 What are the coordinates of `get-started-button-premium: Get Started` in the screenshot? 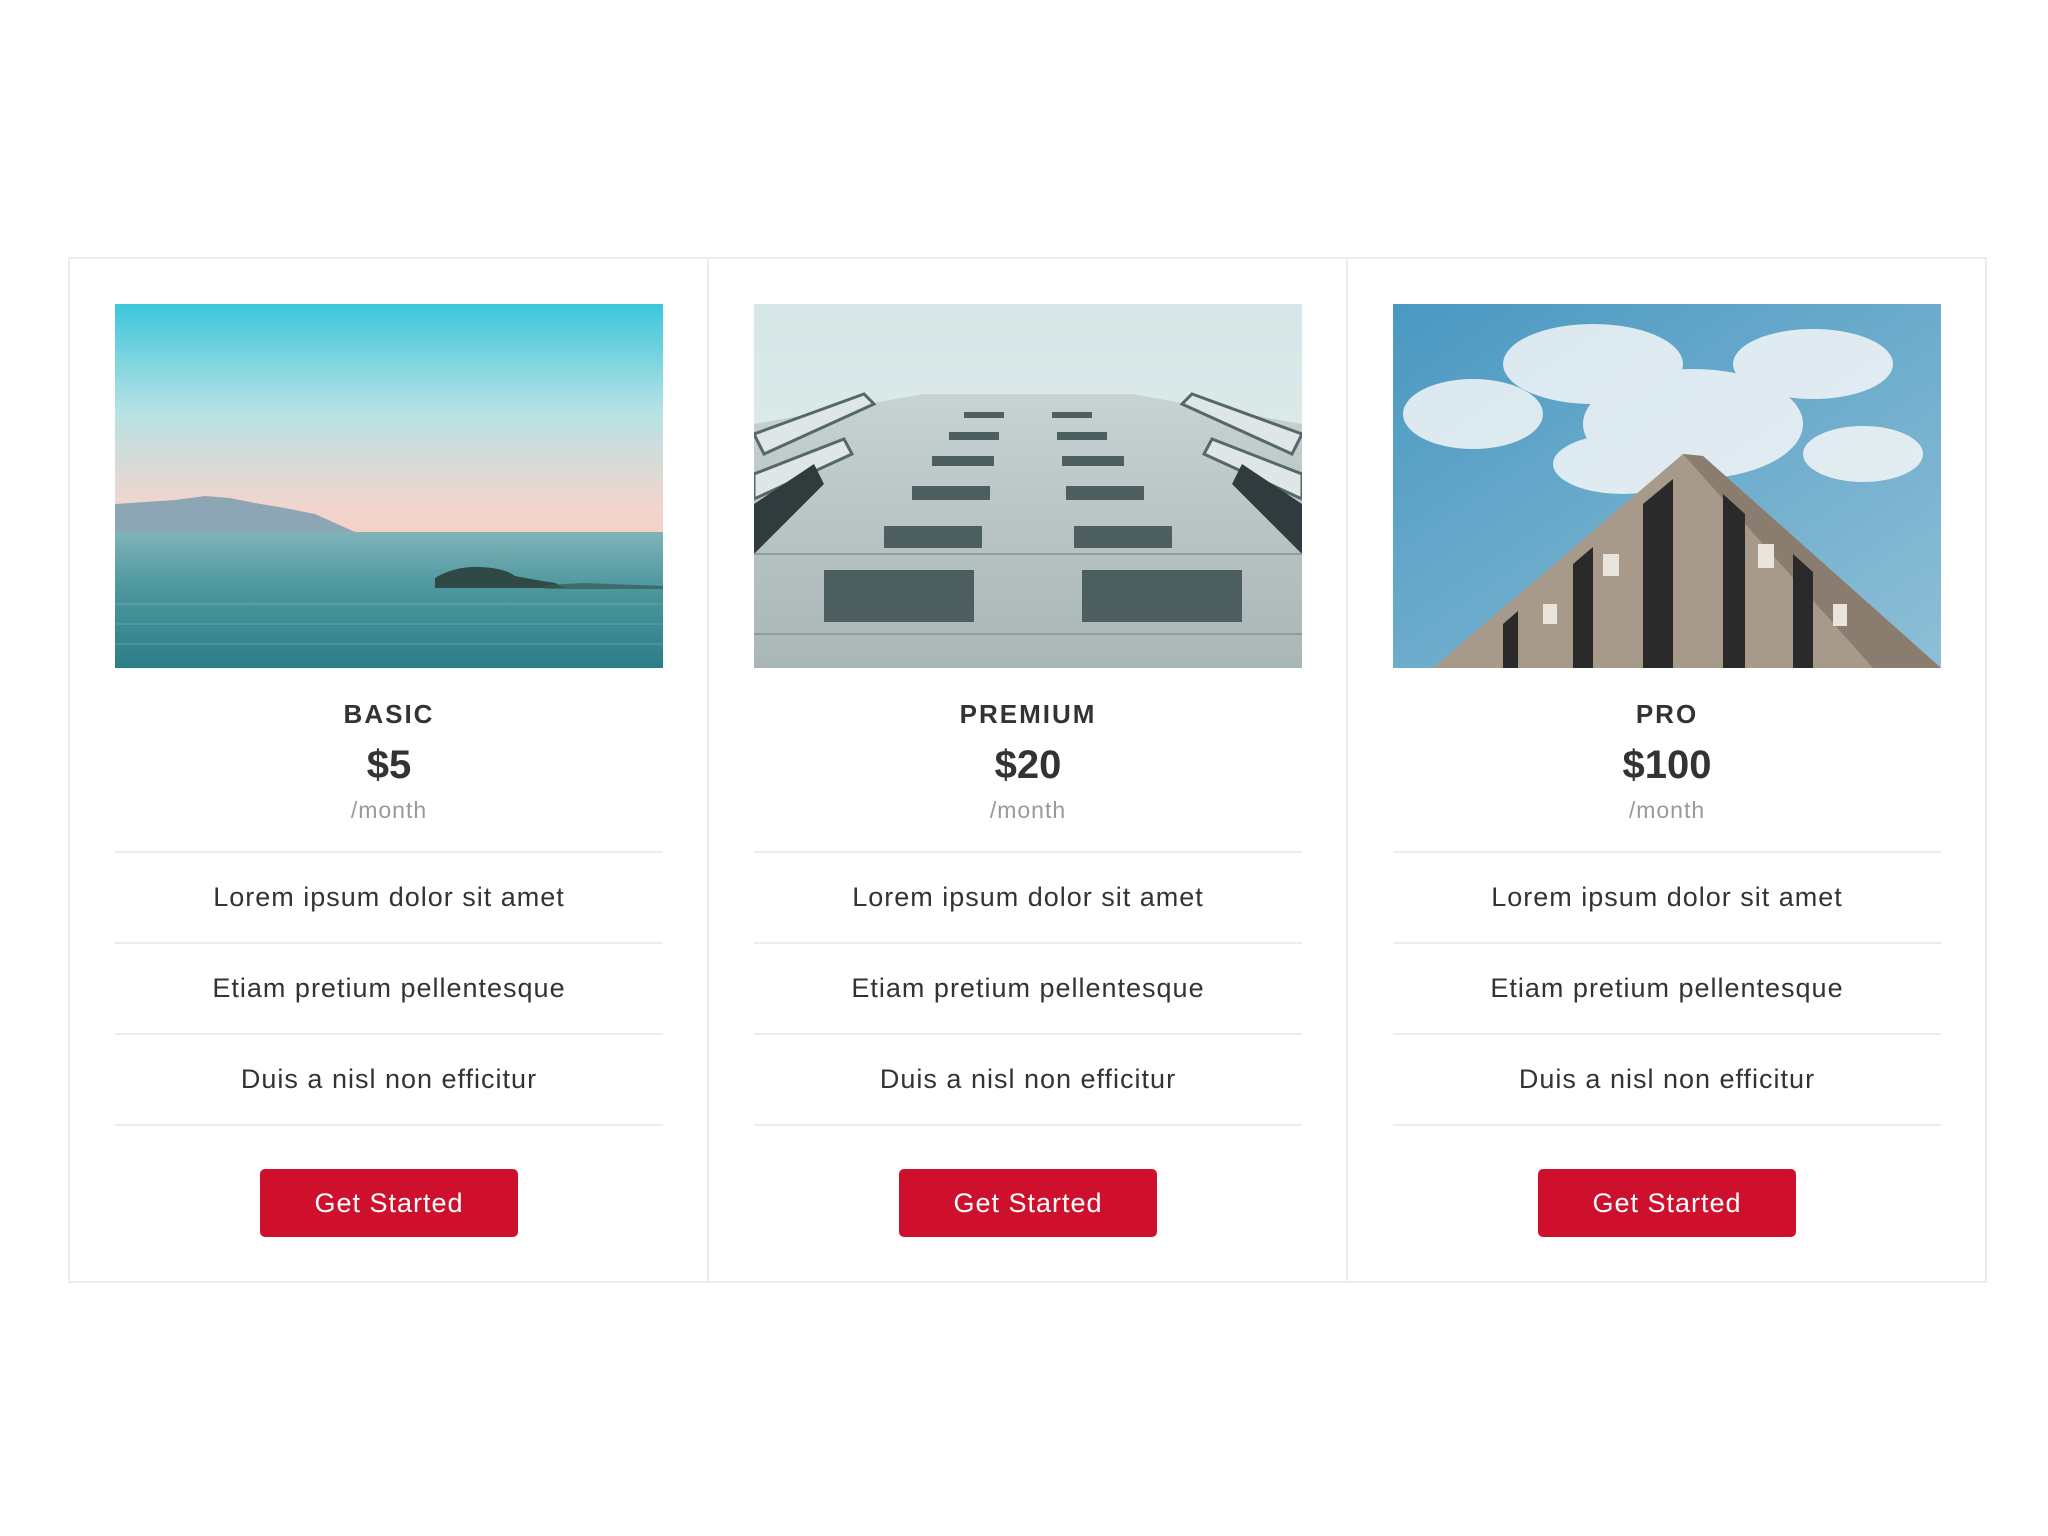 It's located at (1028, 1203).